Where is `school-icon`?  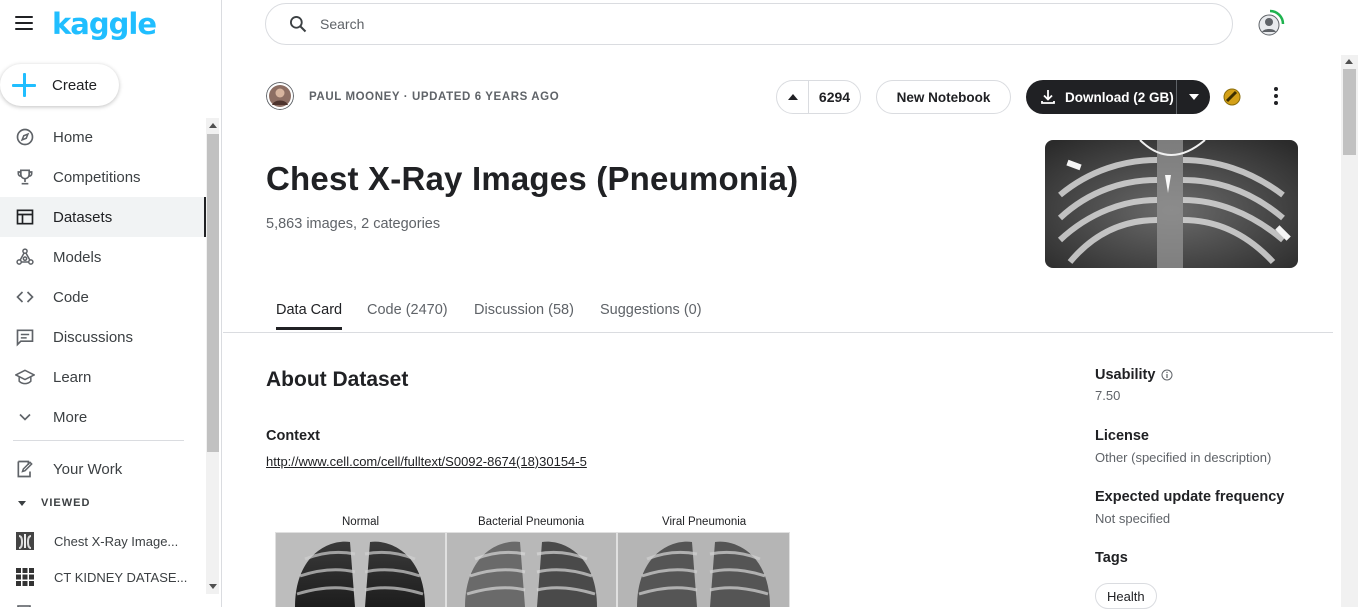
school-icon is located at coordinates (25, 377).